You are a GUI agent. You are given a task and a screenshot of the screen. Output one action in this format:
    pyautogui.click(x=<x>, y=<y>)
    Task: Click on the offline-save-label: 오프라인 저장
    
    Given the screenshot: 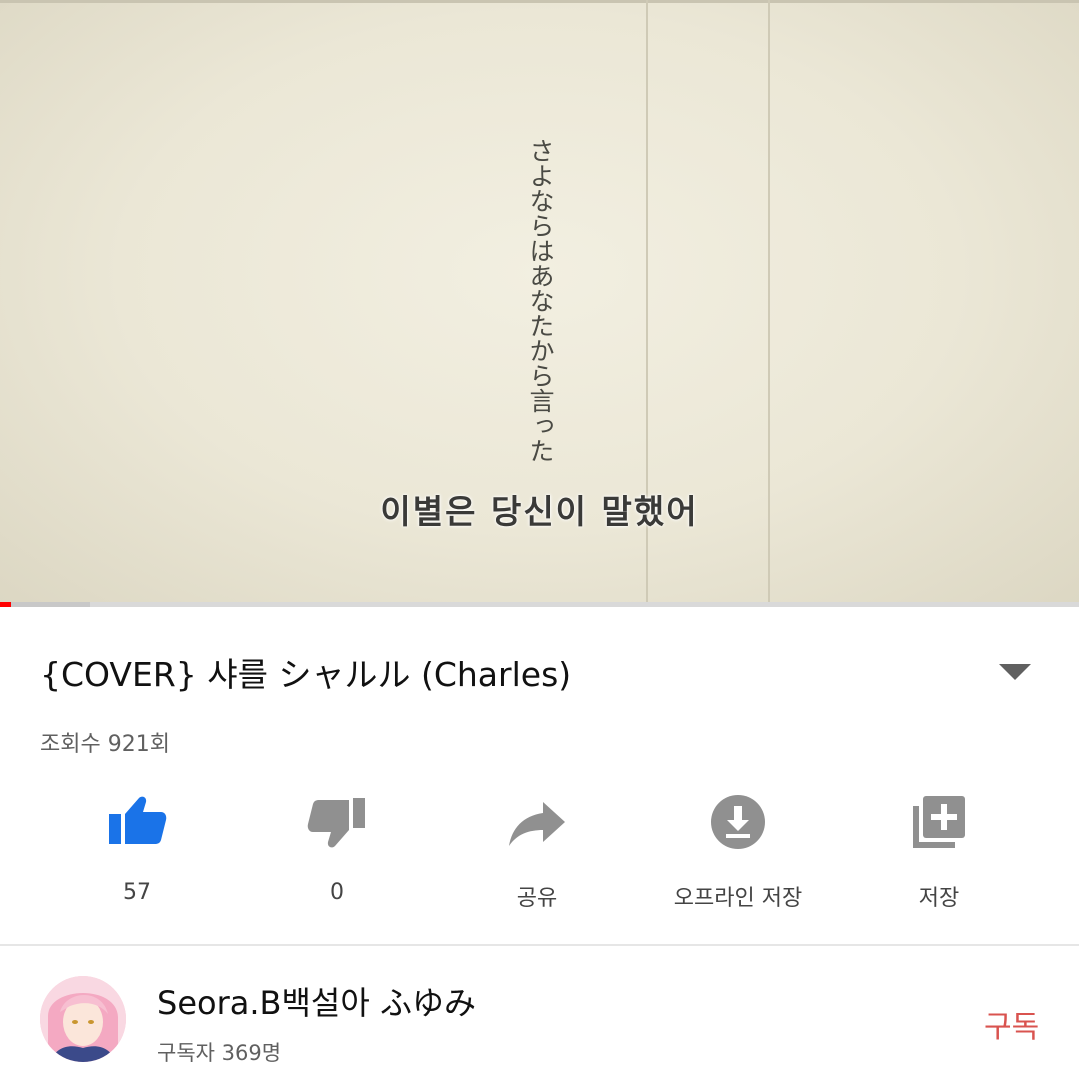 What is the action you would take?
    pyautogui.click(x=738, y=898)
    